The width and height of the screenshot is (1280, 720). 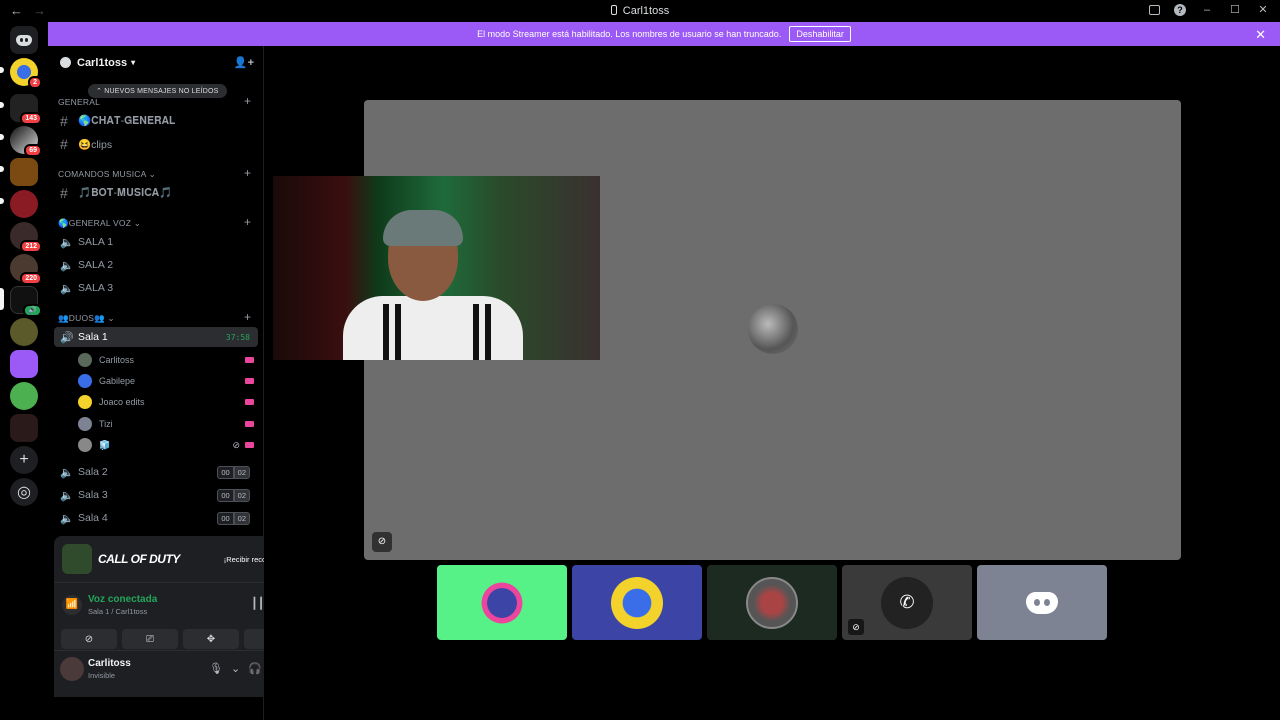 I want to click on close-banner-icon: ✕, so click(x=1260, y=35).